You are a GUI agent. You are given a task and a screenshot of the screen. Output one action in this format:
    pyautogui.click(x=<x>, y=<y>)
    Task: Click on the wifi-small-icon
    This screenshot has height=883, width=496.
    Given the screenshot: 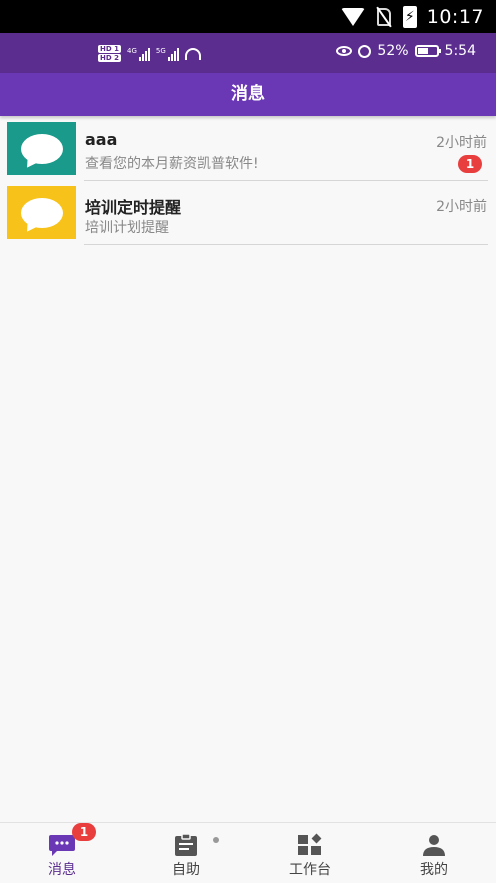 What is the action you would take?
    pyautogui.click(x=192, y=53)
    